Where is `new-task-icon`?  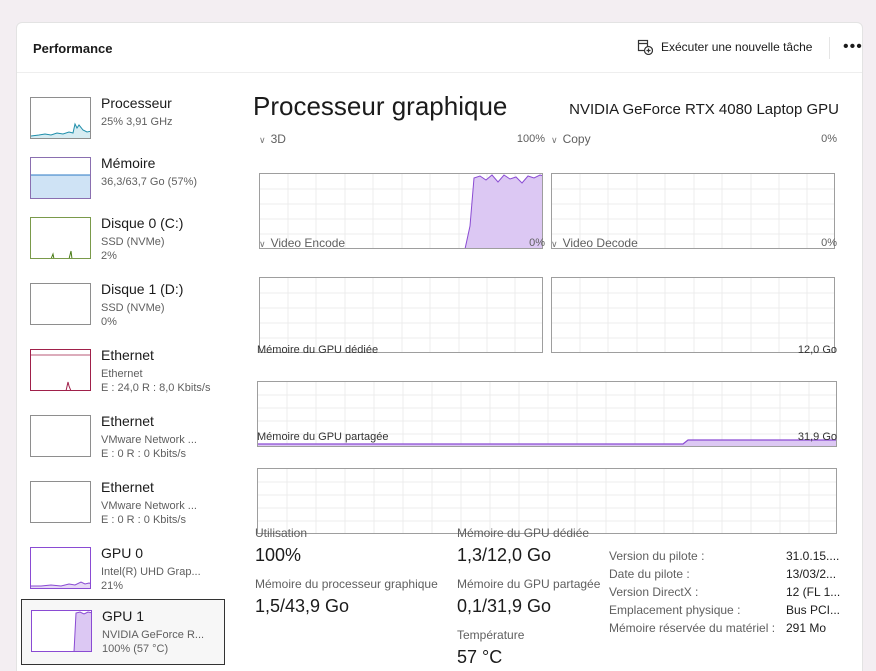 new-task-icon is located at coordinates (645, 47).